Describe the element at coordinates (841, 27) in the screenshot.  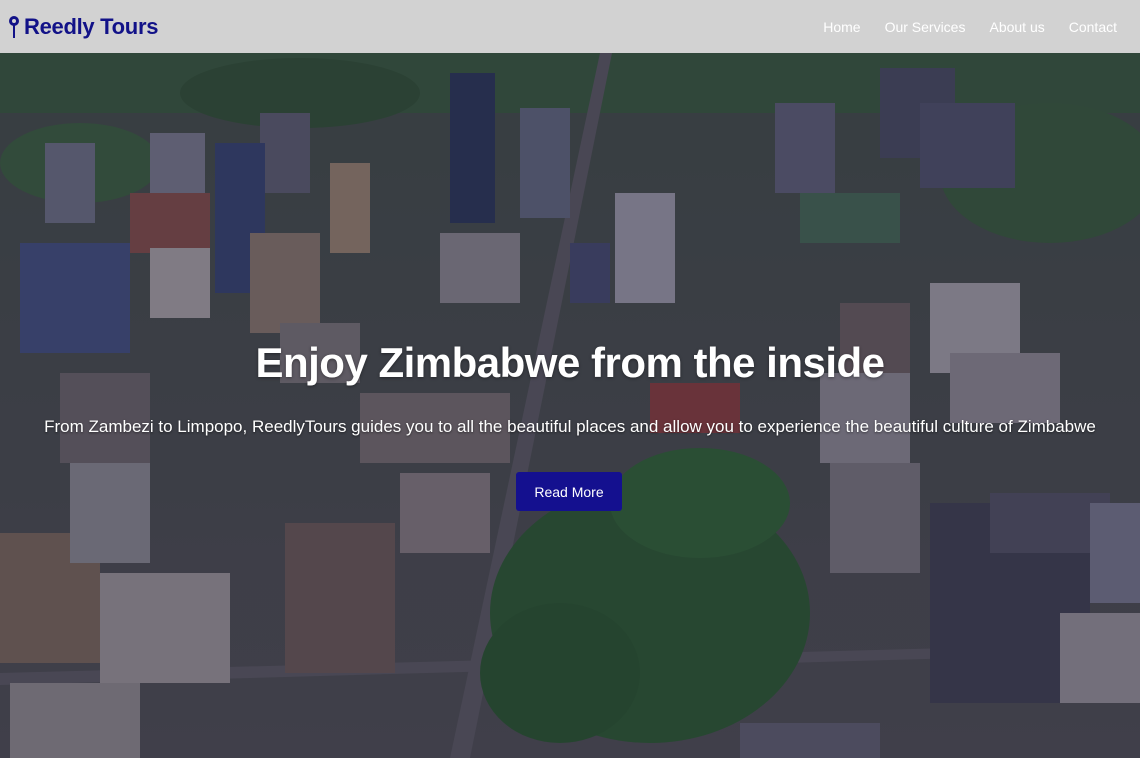
I see `nav-home: Home` at that location.